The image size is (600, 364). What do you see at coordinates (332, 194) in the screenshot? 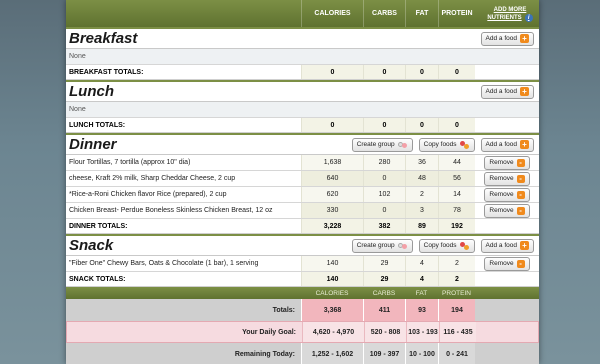
I see `food-calories: 620` at bounding box center [332, 194].